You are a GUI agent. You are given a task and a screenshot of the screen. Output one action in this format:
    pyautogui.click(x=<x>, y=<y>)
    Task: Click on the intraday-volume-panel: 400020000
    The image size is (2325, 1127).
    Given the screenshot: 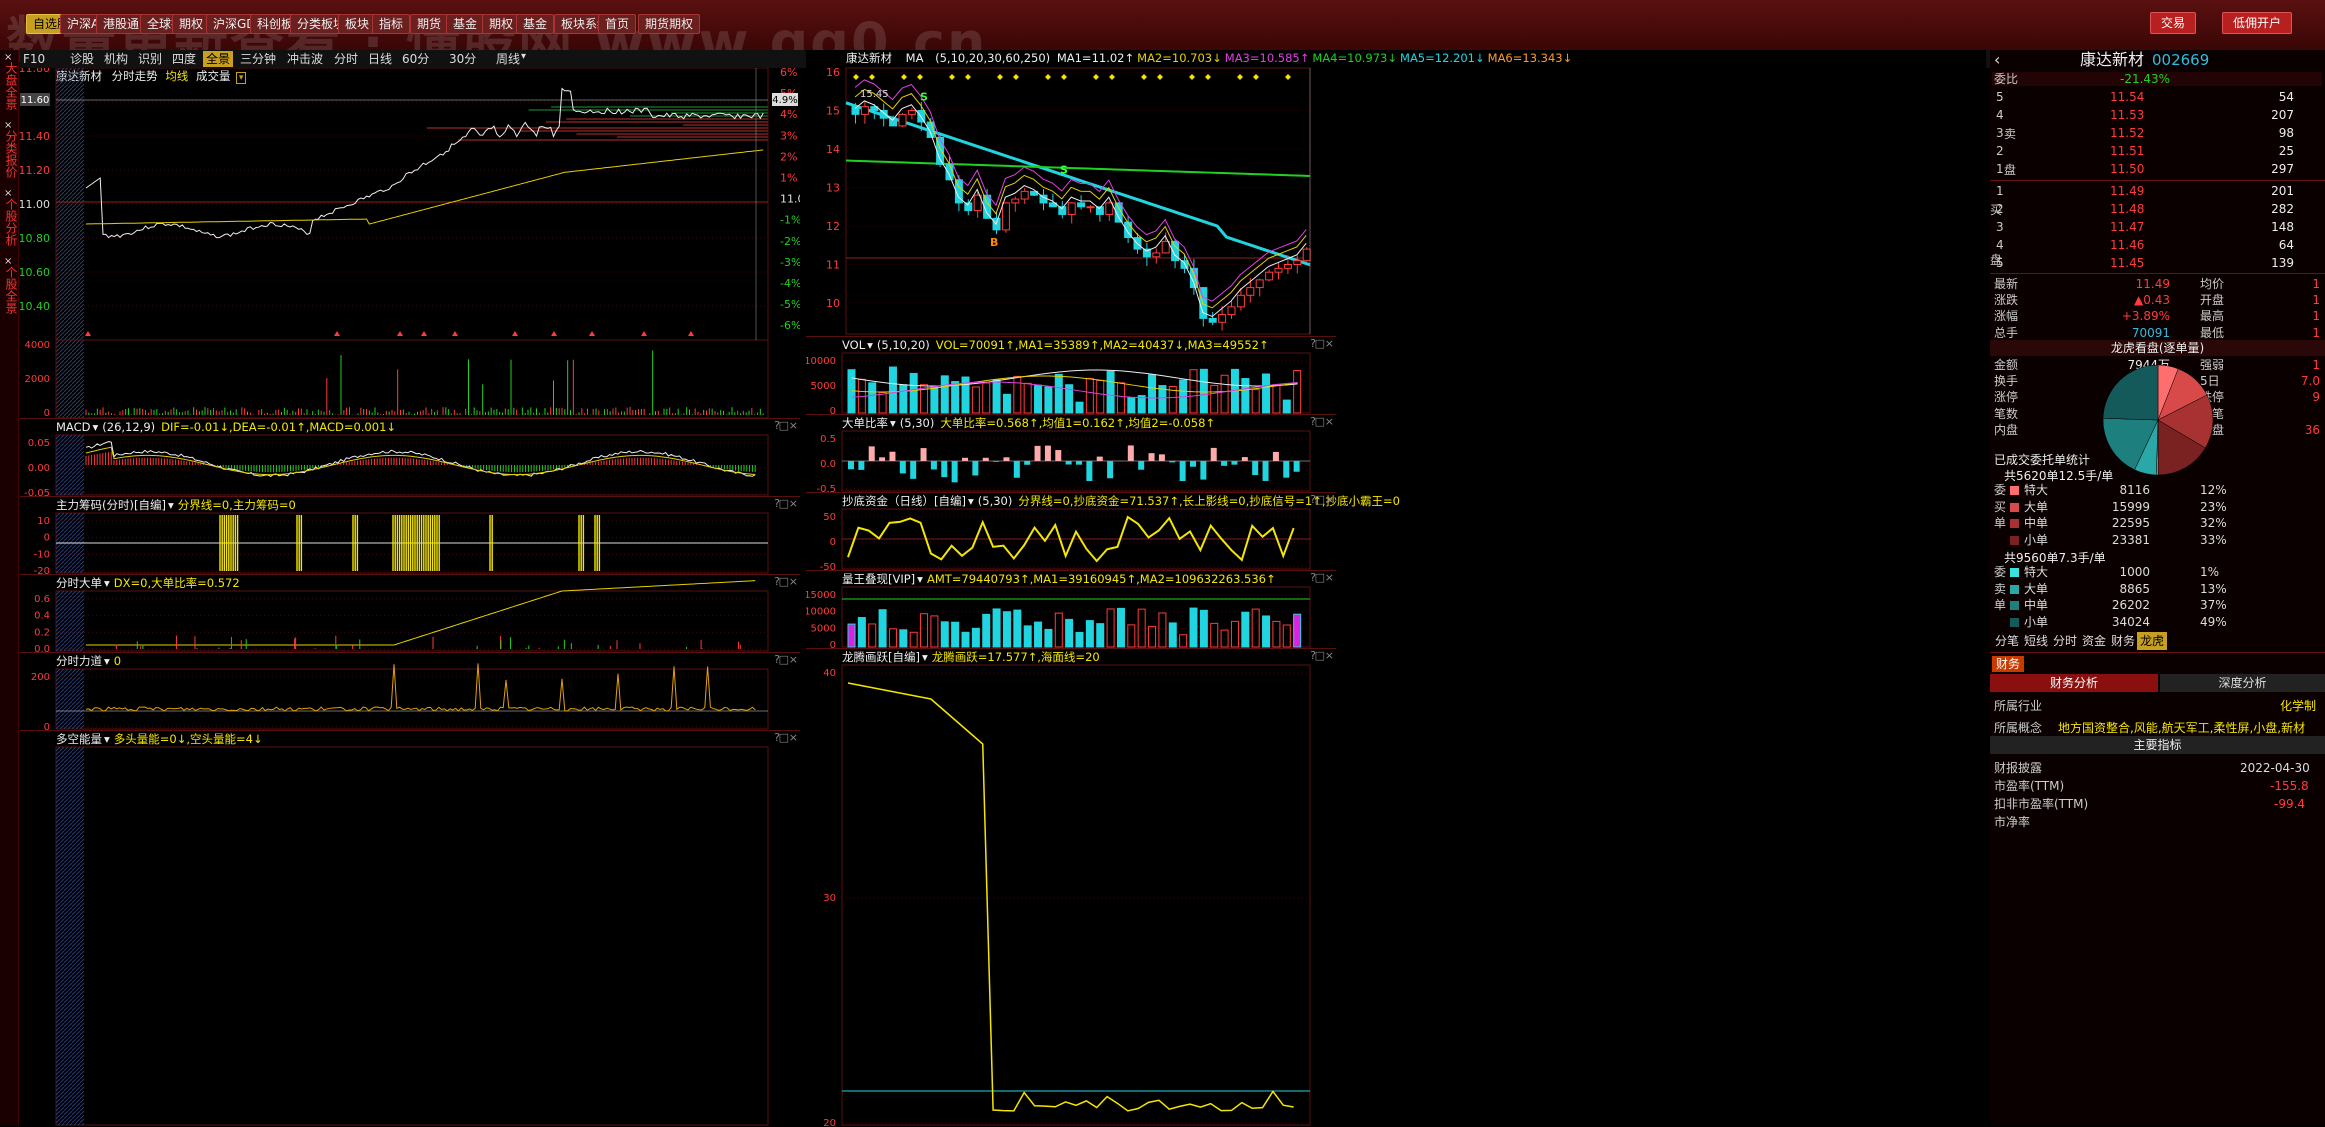 What is the action you would take?
    pyautogui.click(x=410, y=379)
    